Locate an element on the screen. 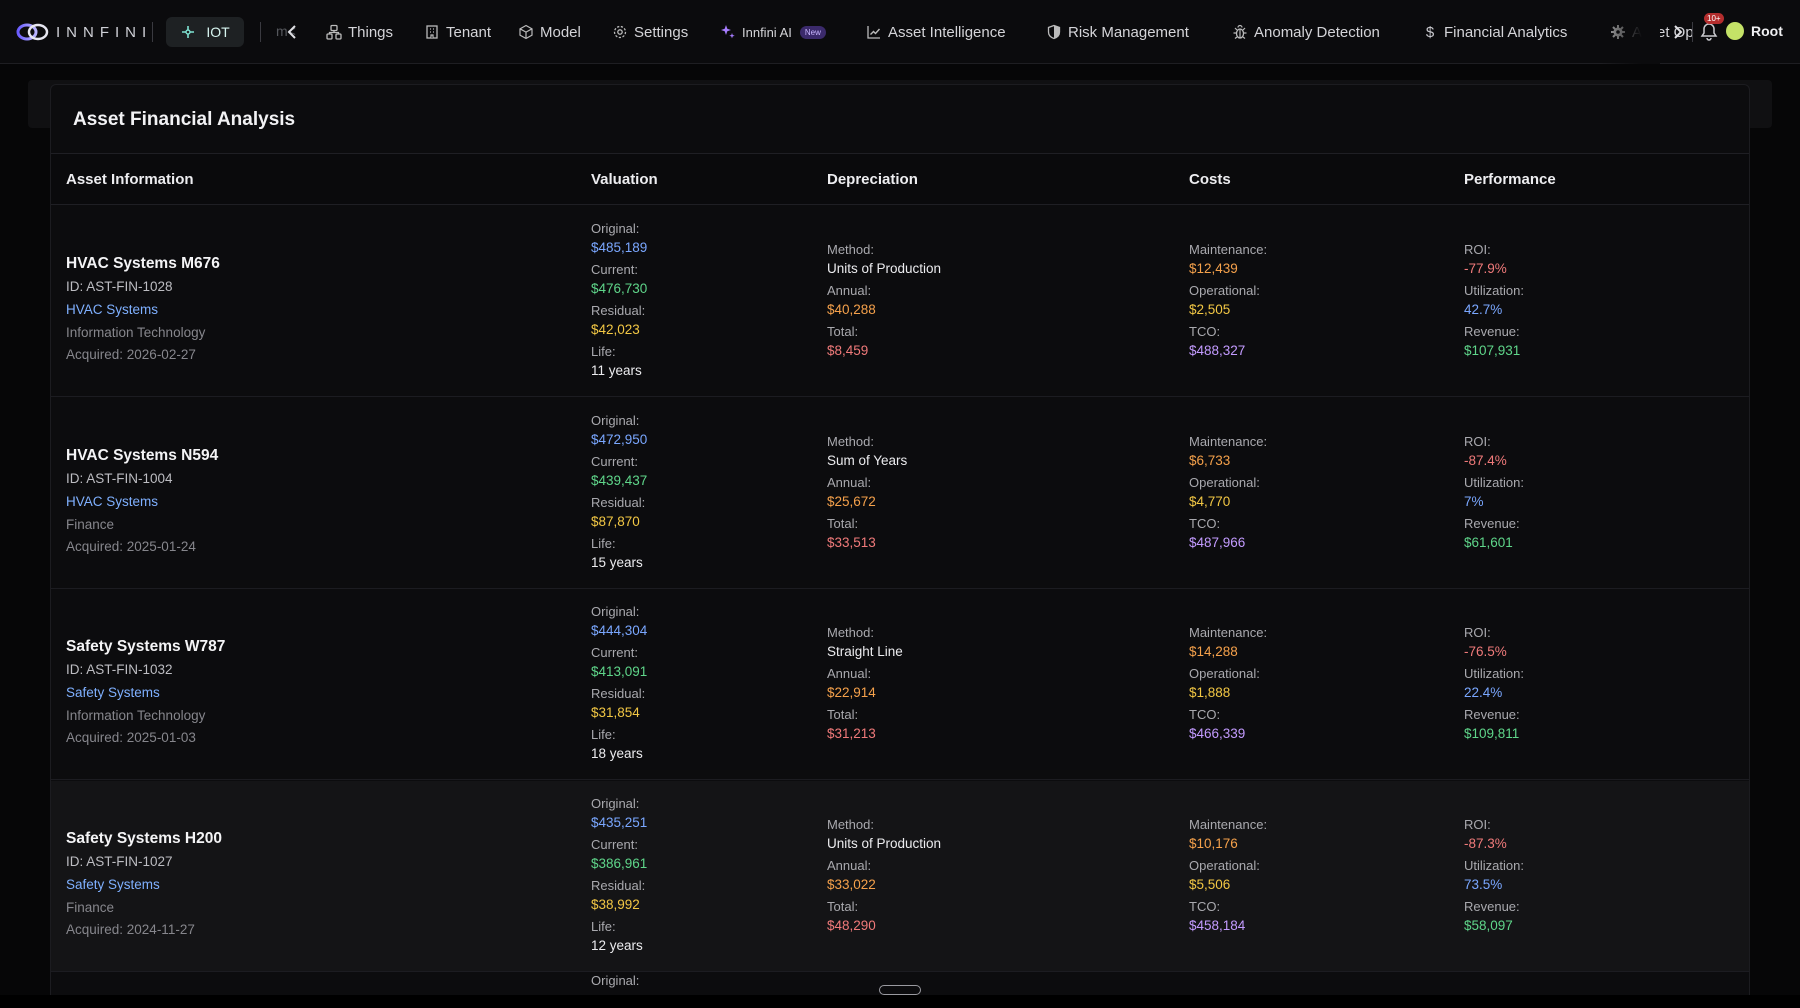  nav-financial-analytics: $ Financial Analytics is located at coordinates (1495, 32).